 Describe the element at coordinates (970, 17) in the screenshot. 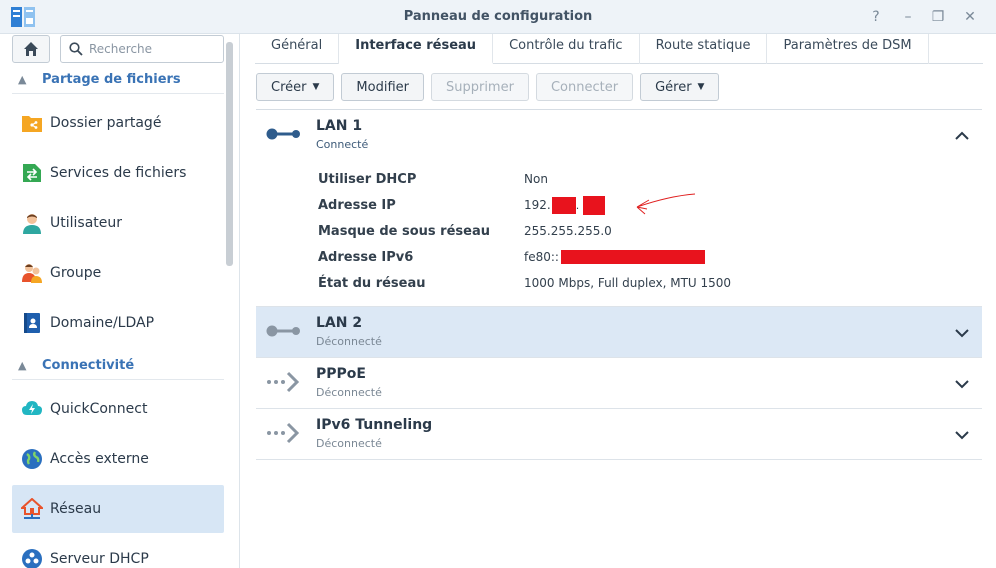

I see `close-button: ✕` at that location.